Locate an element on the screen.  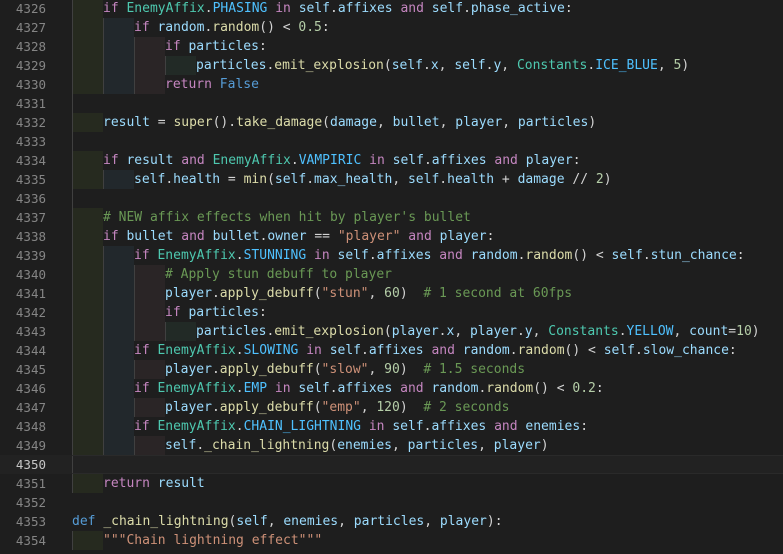
code-line: 4340 # Apply stun debuff to player is located at coordinates (391, 274).